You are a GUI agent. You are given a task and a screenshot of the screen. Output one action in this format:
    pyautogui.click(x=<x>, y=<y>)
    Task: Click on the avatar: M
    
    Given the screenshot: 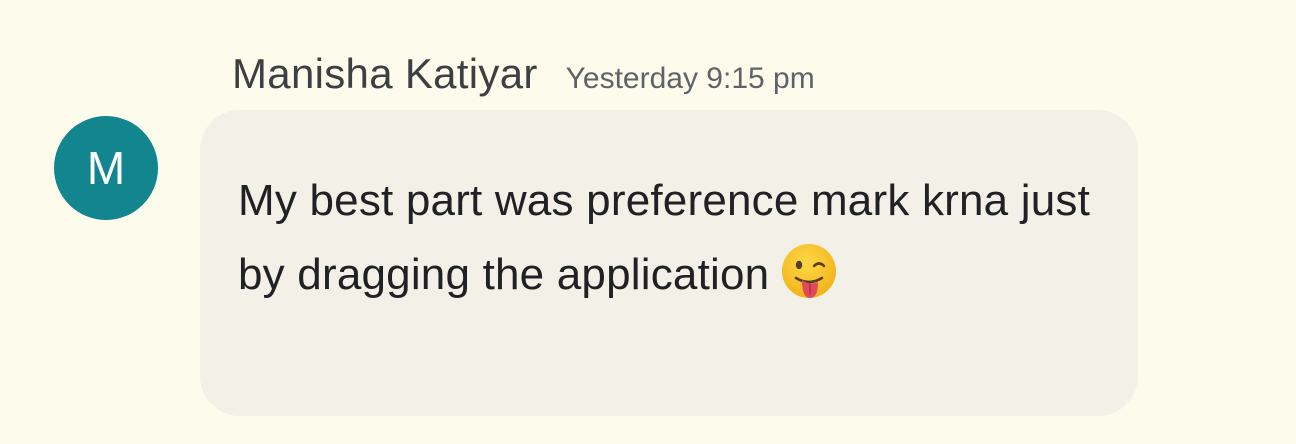 What is the action you would take?
    pyautogui.click(x=106, y=168)
    